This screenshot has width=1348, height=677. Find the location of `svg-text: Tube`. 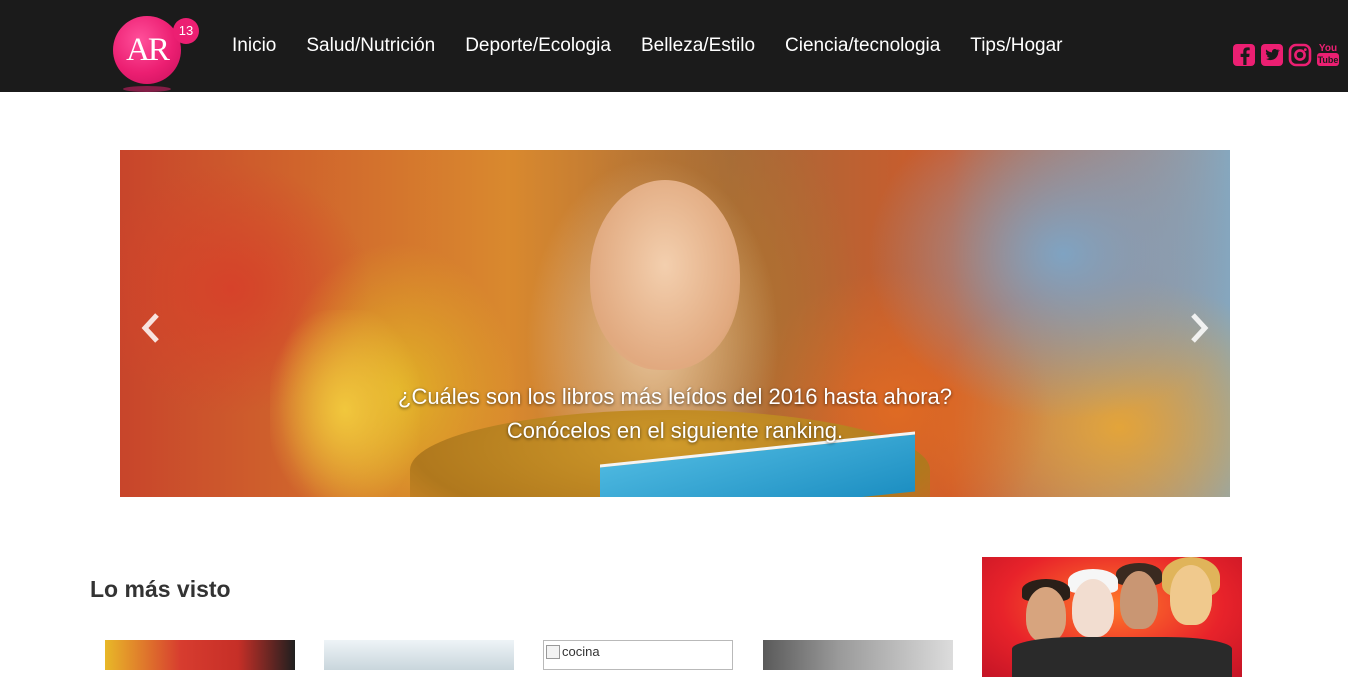

svg-text: Tube is located at coordinates (1328, 60).